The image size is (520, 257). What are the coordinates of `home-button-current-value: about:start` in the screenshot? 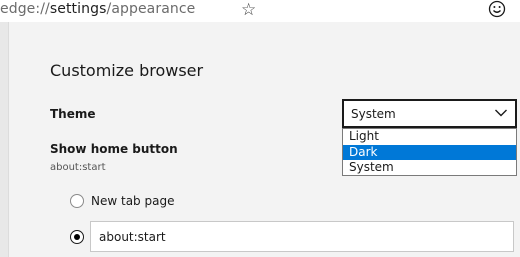 It's located at (78, 167).